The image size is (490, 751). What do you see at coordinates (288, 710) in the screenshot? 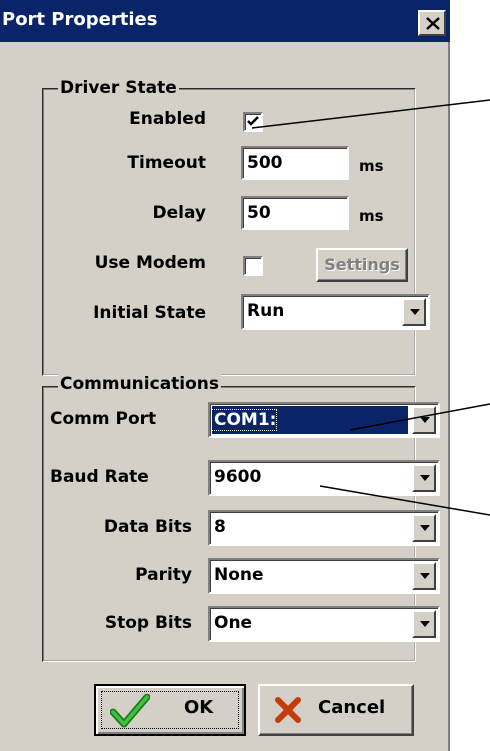
I see `x-icon` at bounding box center [288, 710].